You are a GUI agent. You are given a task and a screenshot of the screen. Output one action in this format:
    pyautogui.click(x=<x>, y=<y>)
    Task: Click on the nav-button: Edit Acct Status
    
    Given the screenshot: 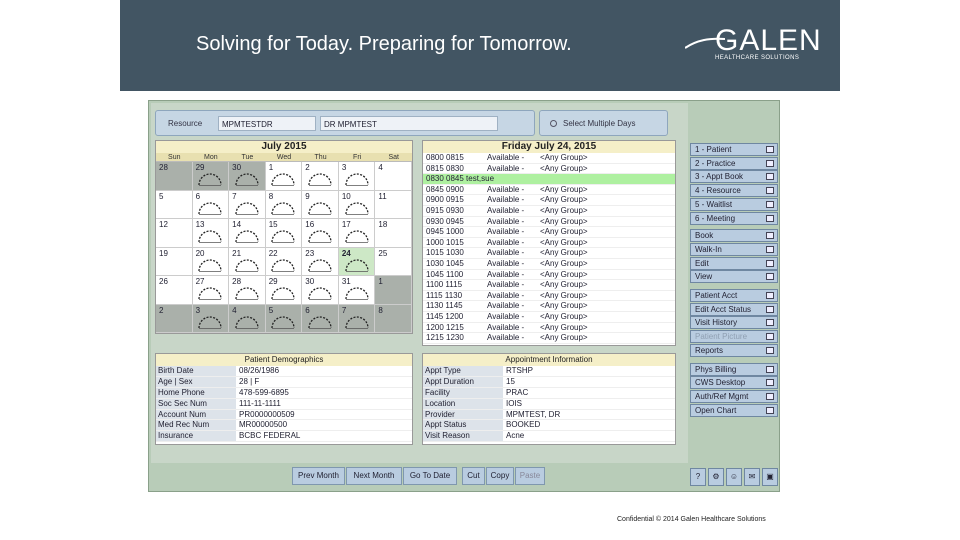 What is the action you would take?
    pyautogui.click(x=734, y=309)
    